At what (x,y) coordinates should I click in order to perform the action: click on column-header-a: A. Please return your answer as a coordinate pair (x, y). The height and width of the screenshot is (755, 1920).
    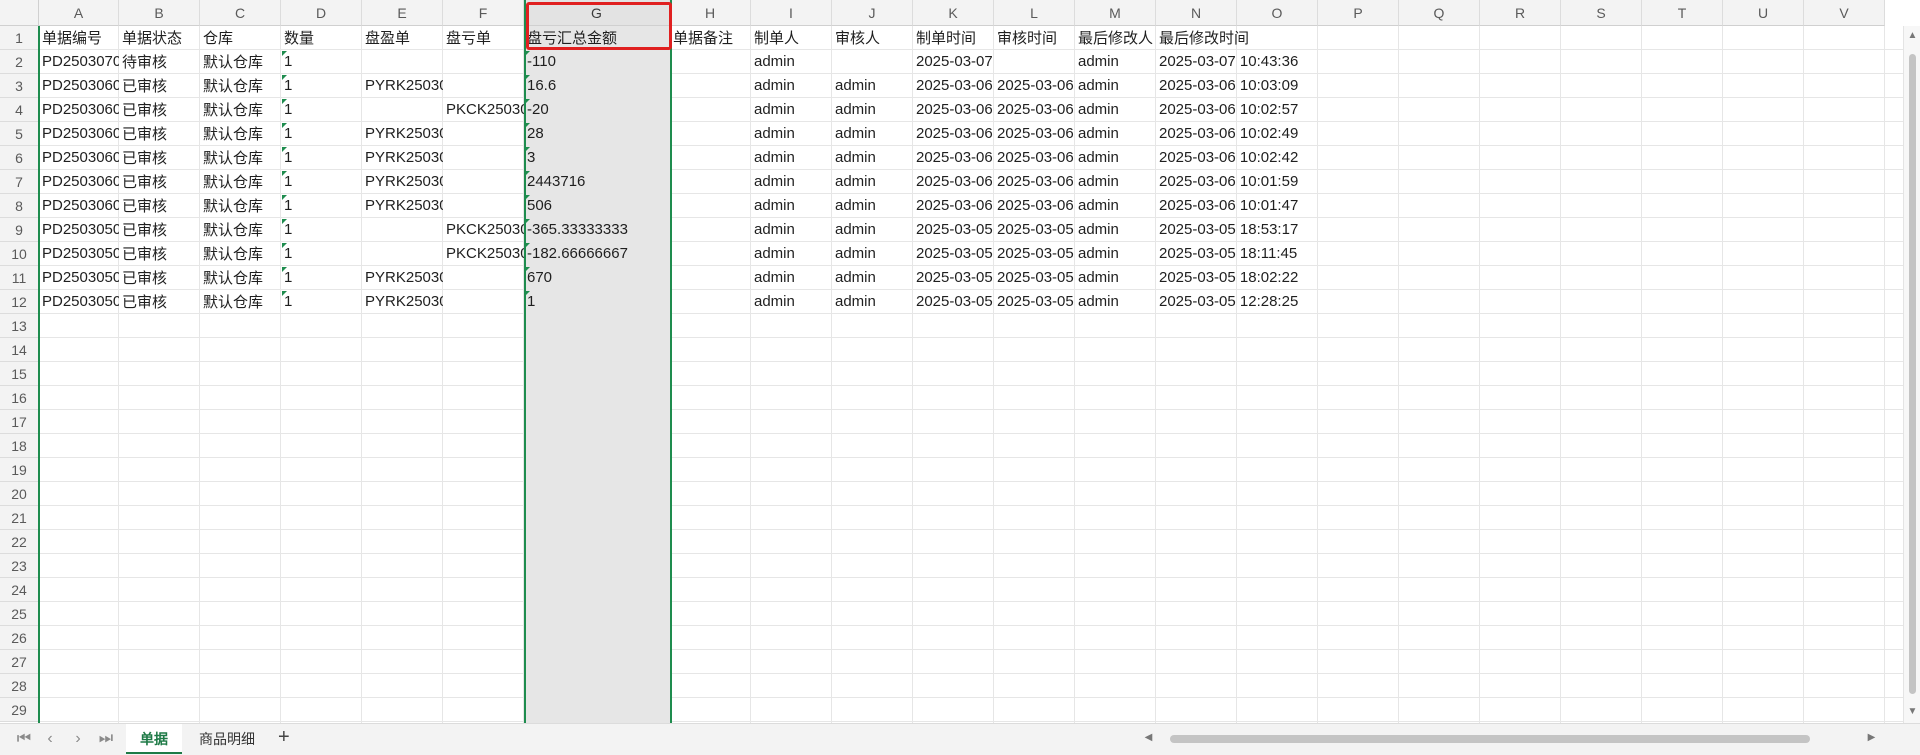
    Looking at the image, I should click on (79, 13).